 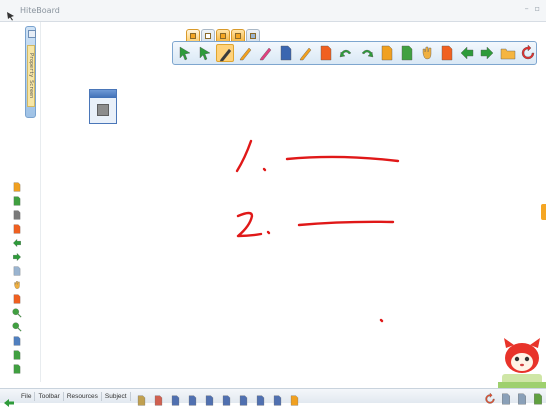 I want to click on page-list-button, so click(x=17, y=268).